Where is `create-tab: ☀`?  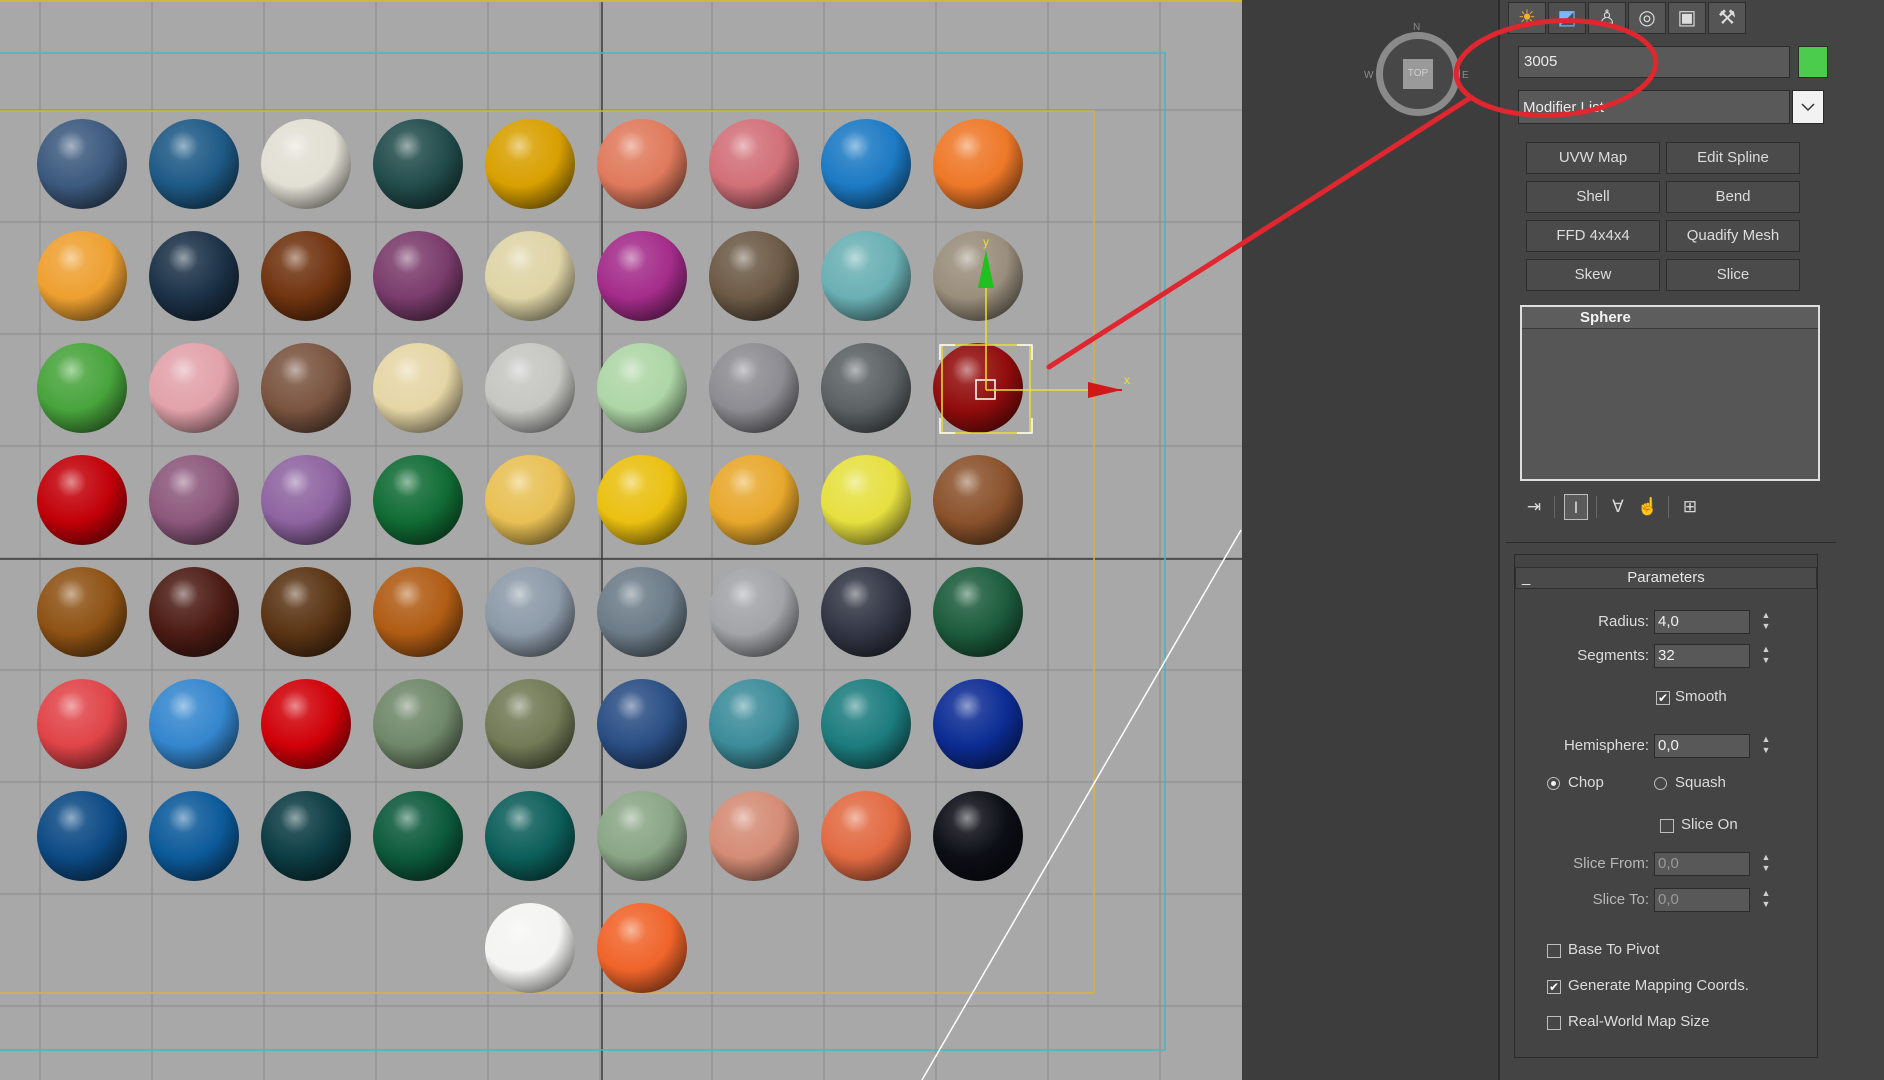 create-tab: ☀ is located at coordinates (1527, 18).